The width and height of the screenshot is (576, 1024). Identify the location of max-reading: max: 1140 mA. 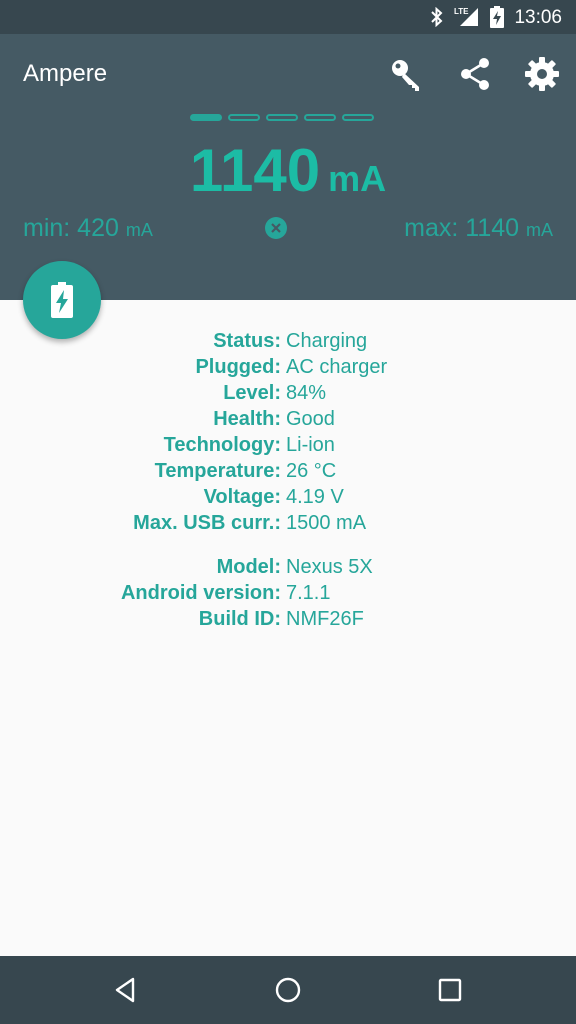
(478, 228).